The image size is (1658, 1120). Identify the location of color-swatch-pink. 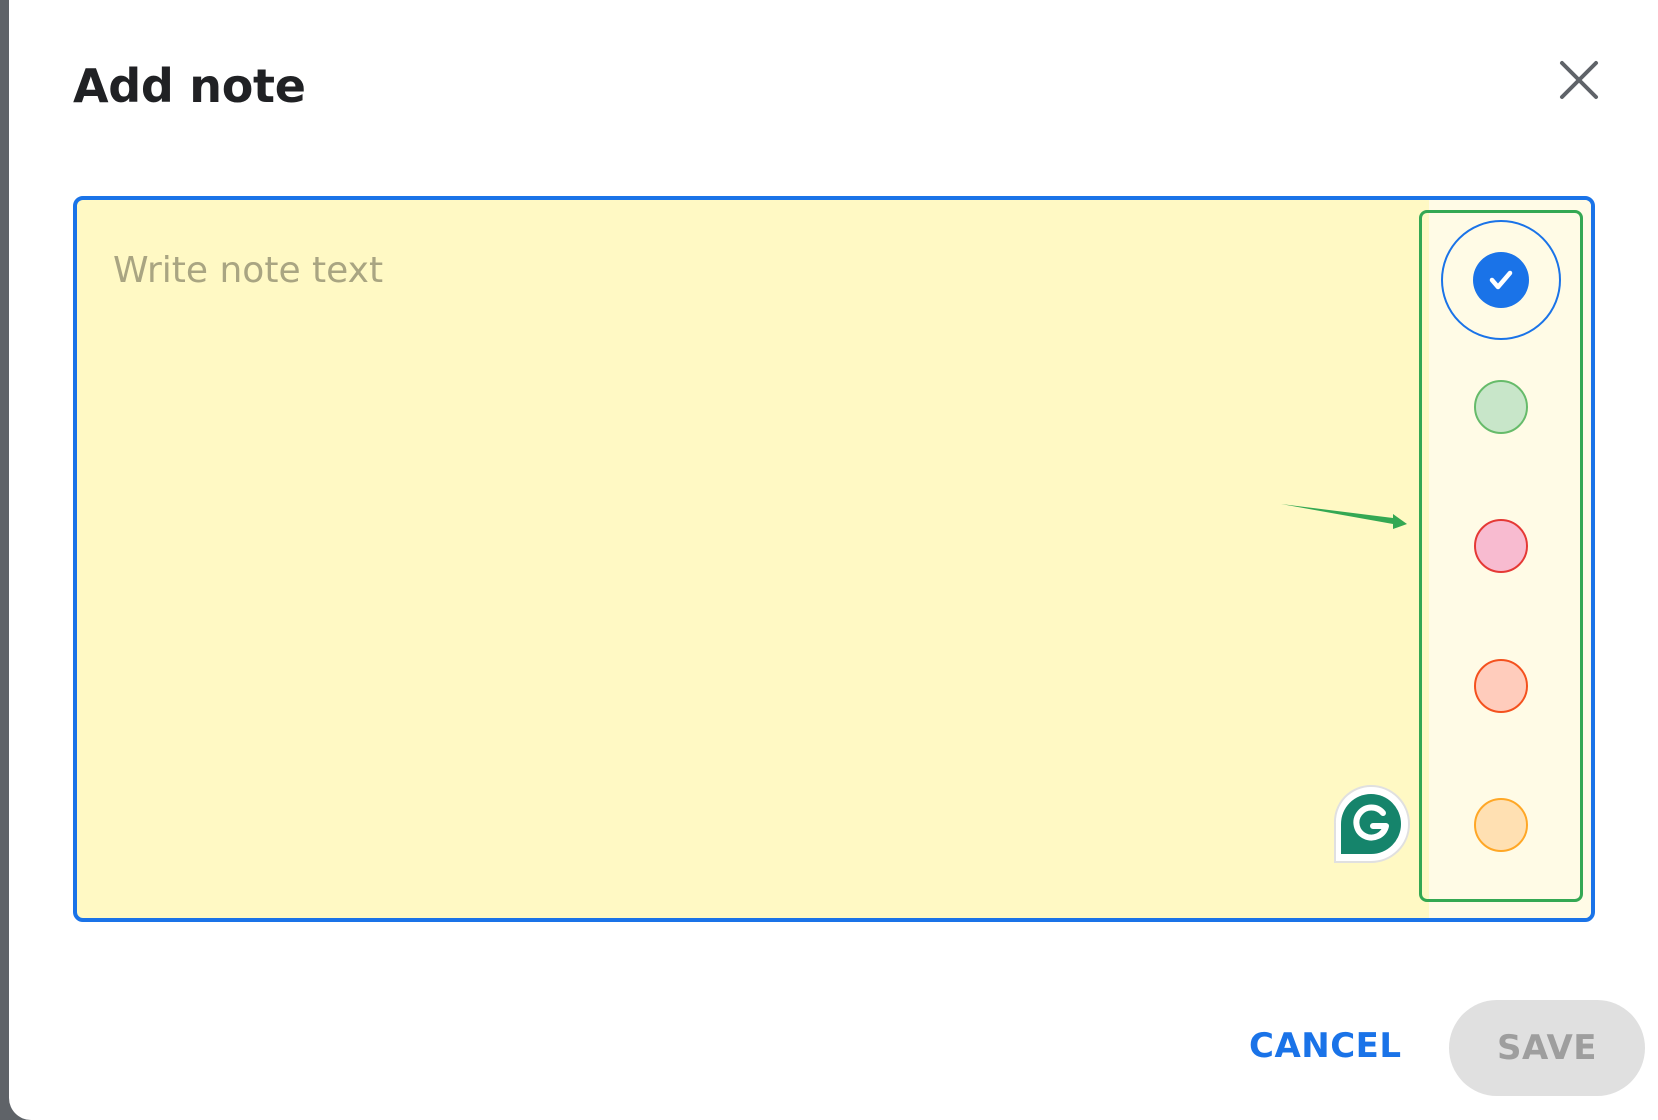
(1501, 546).